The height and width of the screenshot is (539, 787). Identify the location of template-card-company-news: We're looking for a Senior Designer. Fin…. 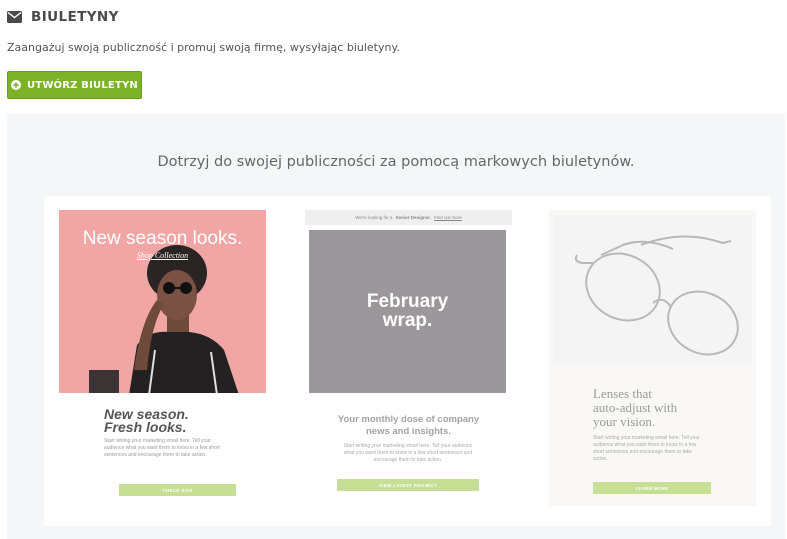
(408, 358).